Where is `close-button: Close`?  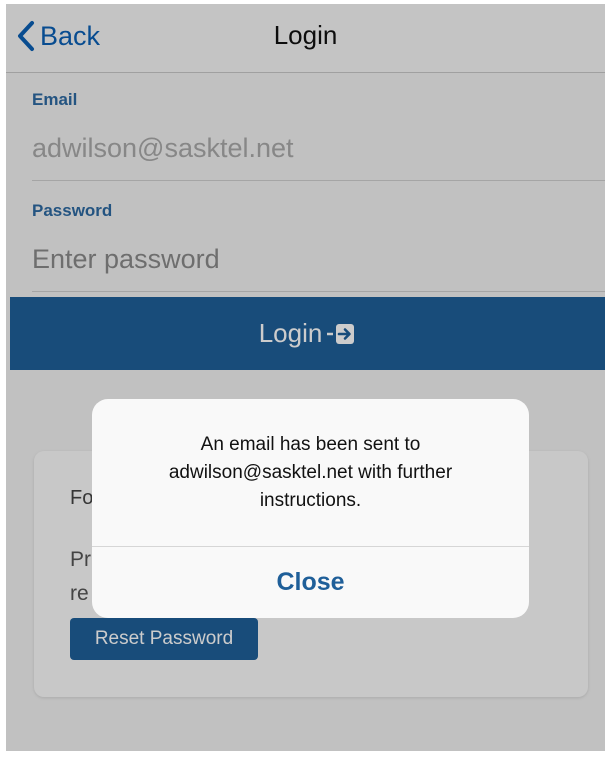 close-button: Close is located at coordinates (310, 582).